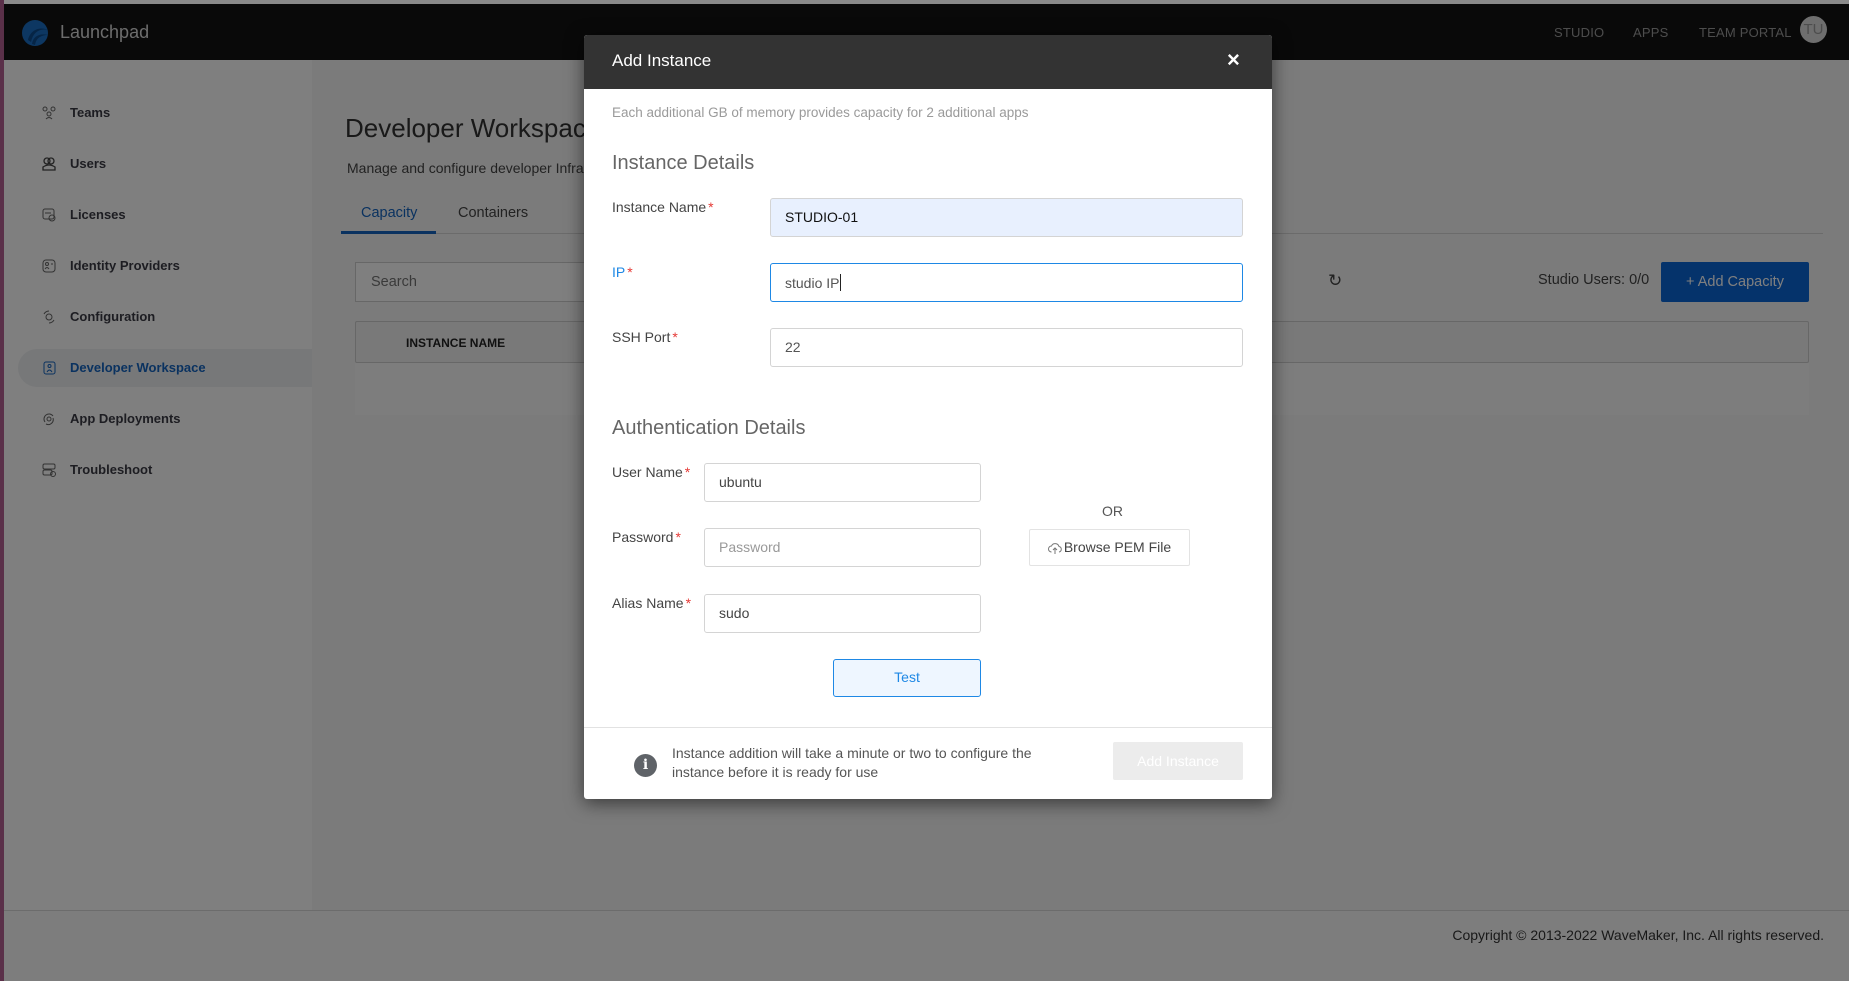 The height and width of the screenshot is (981, 1849). What do you see at coordinates (647, 472) in the screenshot?
I see `label-text: User Name` at bounding box center [647, 472].